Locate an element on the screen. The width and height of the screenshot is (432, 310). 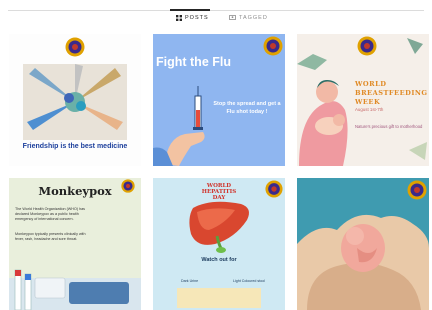
tab-tagged: TAGGED is located at coordinates (248, 18).